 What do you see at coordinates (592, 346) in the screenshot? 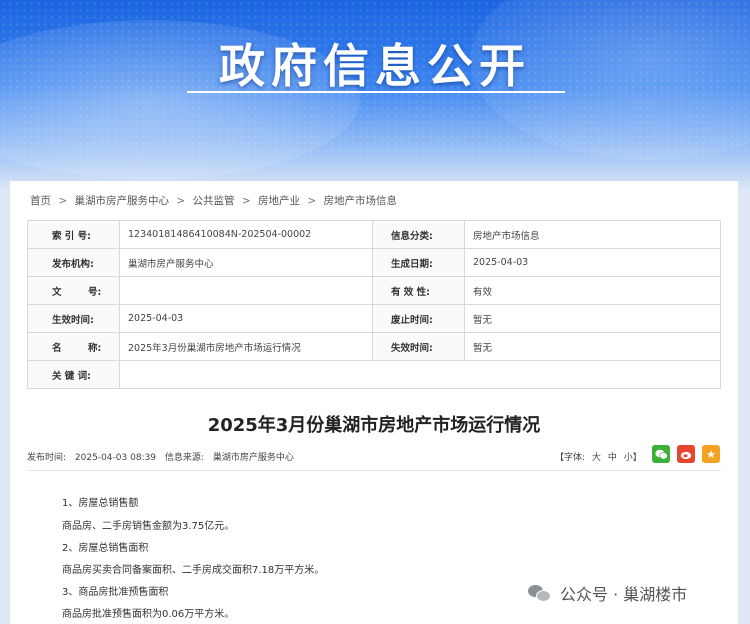
I see `invalid-value: 暂无` at bounding box center [592, 346].